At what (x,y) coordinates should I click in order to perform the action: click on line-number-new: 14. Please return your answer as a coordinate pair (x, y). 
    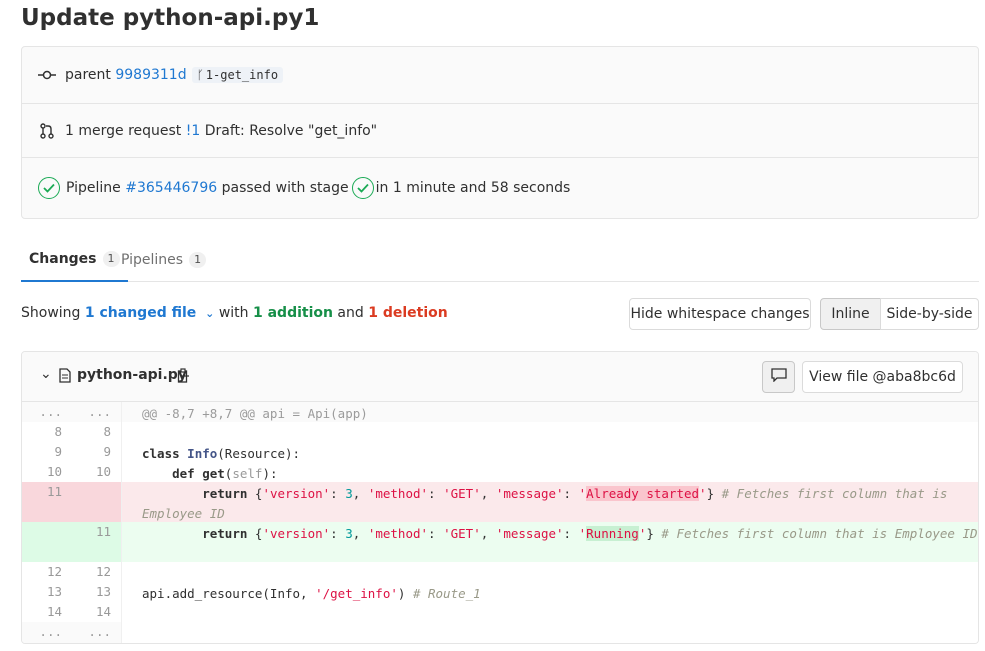
    Looking at the image, I should click on (97, 612).